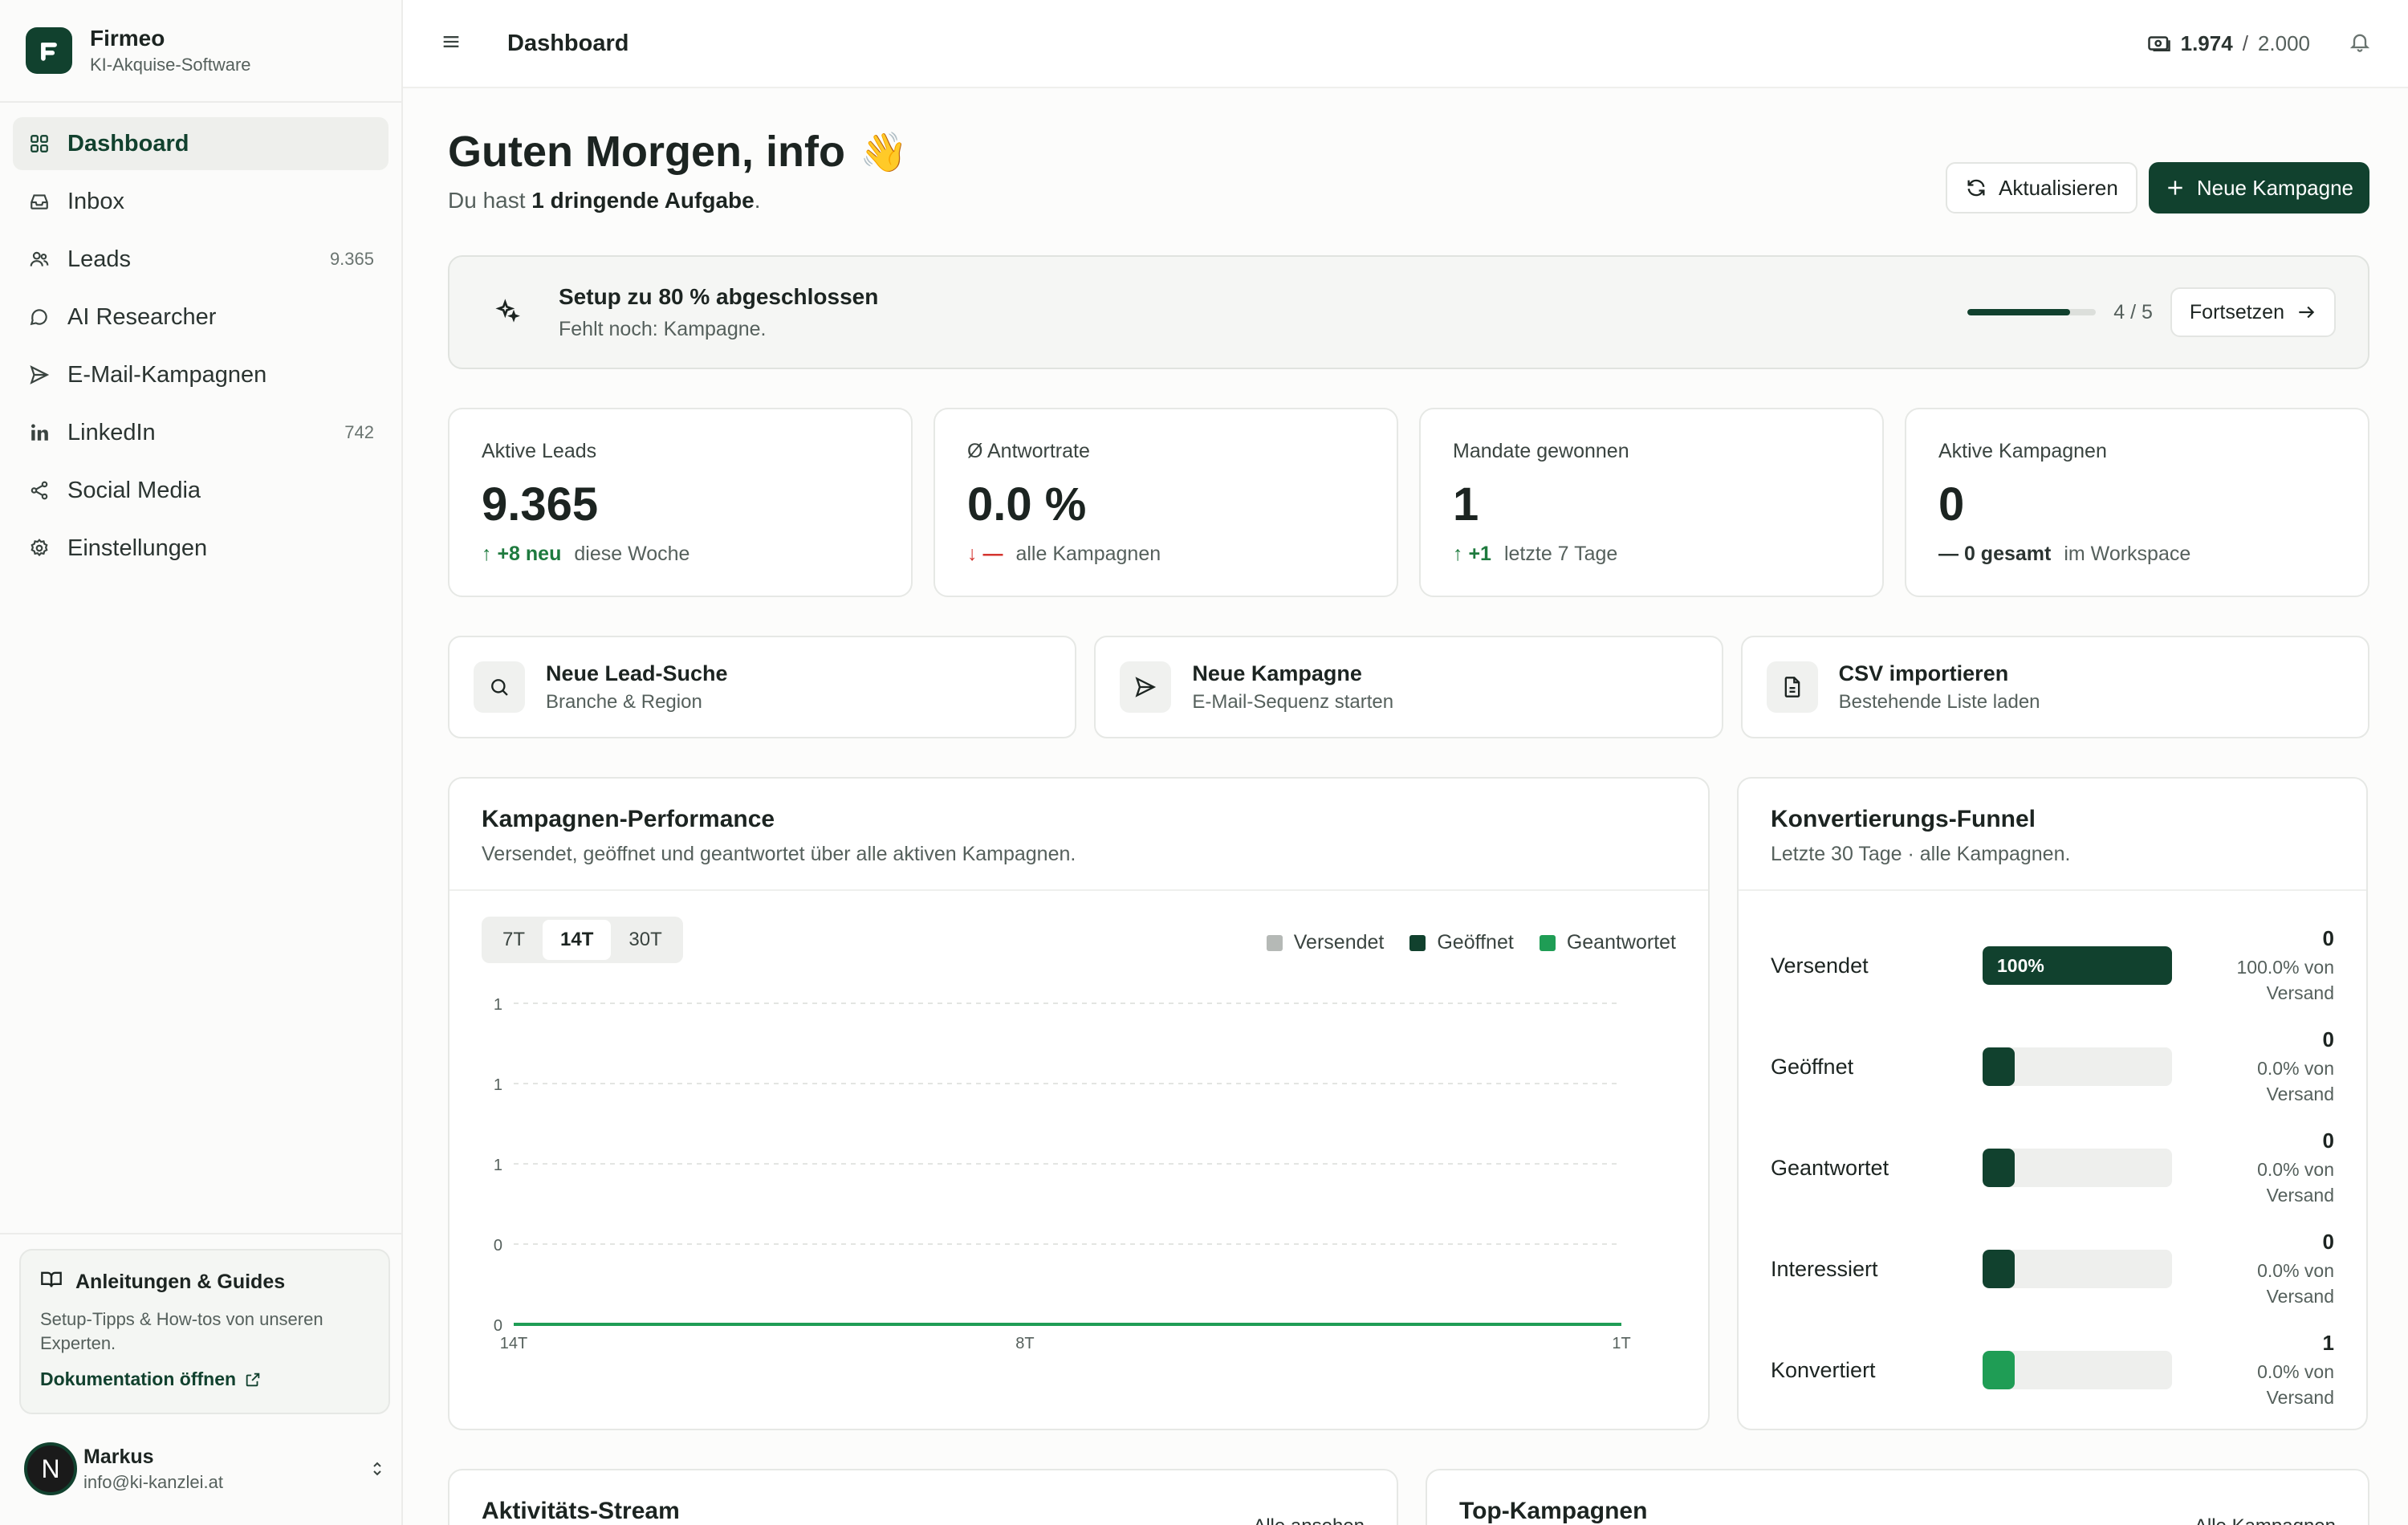  What do you see at coordinates (2265, 1520) in the screenshot?
I see `all-campaigns-link: Alle Kampagnen` at bounding box center [2265, 1520].